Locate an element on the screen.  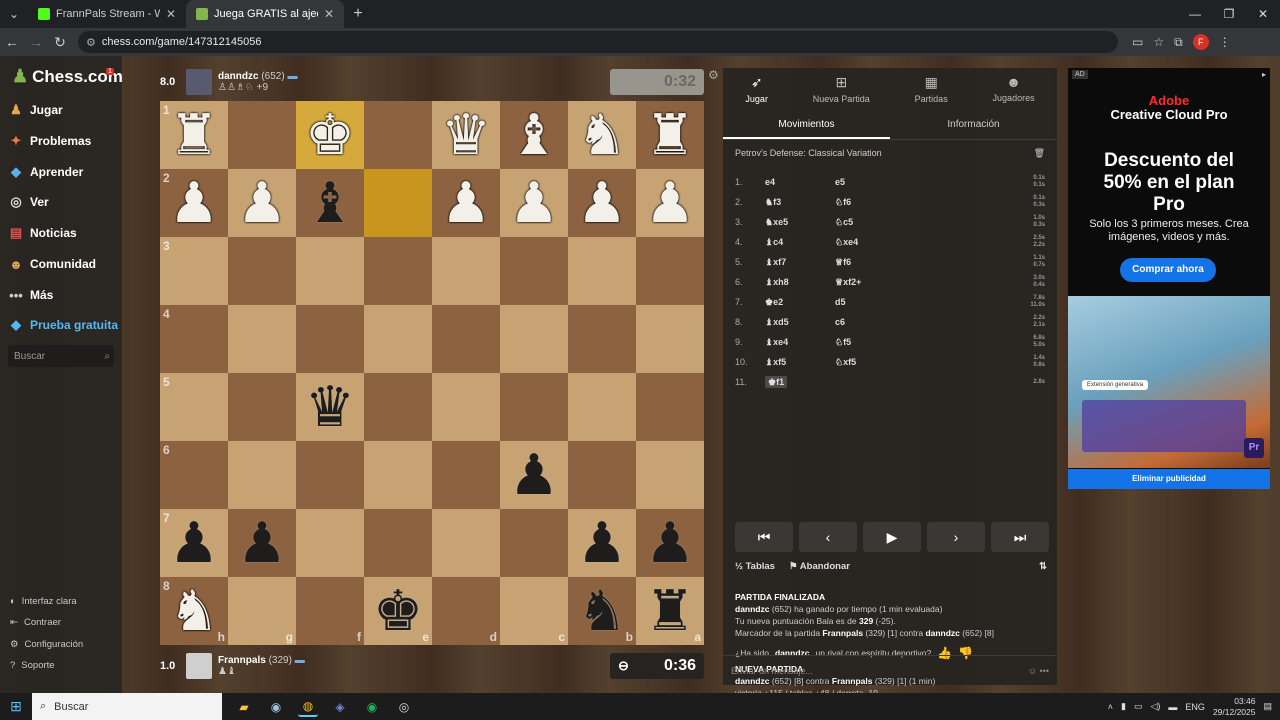
steam-icon: ◉ is located at coordinates (276, 707).